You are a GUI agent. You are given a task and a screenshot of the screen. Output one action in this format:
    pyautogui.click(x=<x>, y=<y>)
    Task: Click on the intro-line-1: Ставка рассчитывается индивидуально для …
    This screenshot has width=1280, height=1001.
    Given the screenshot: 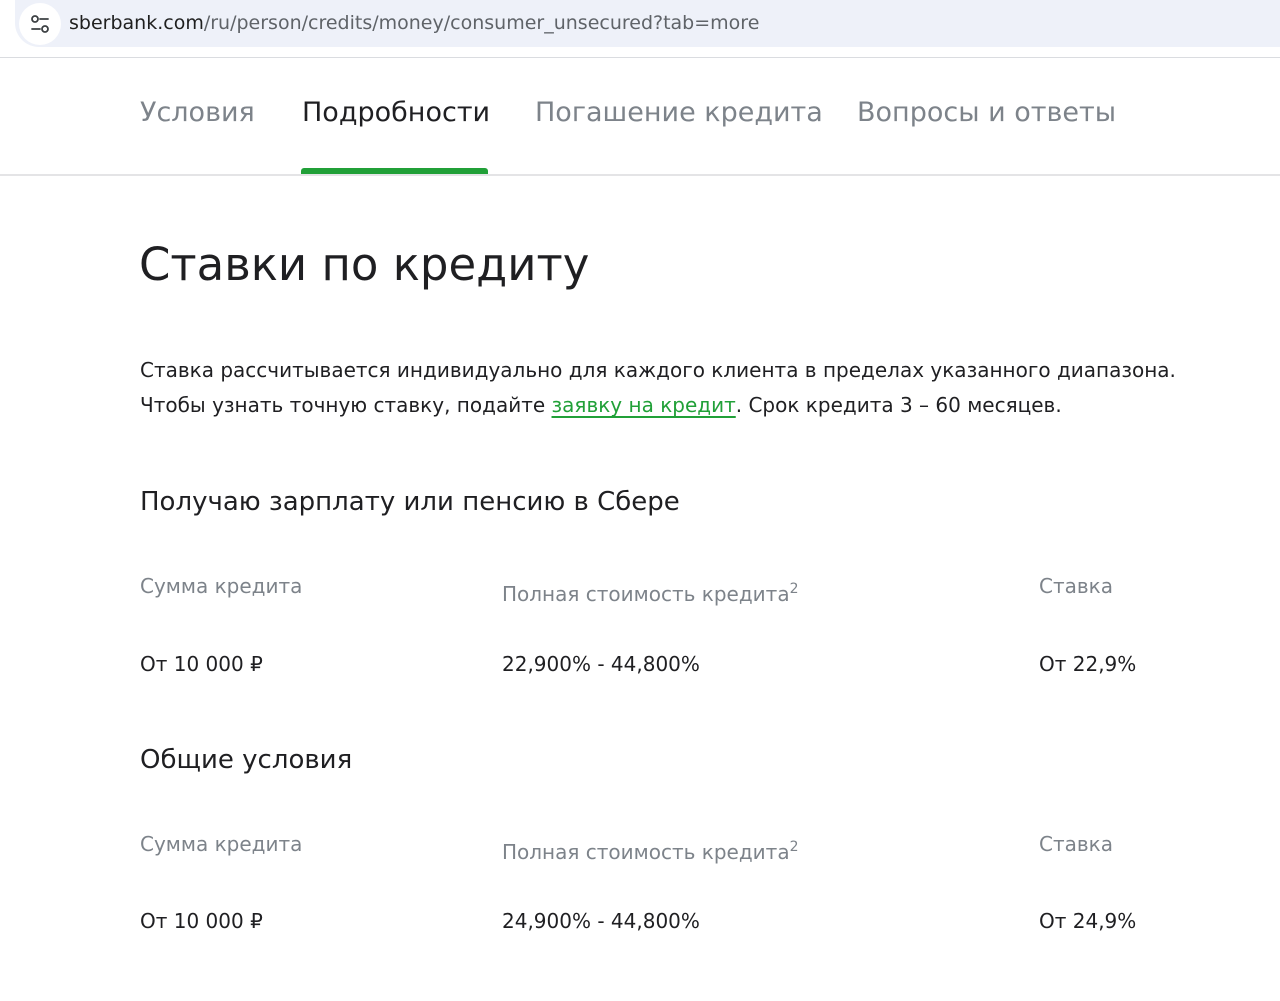 What is the action you would take?
    pyautogui.click(x=658, y=370)
    